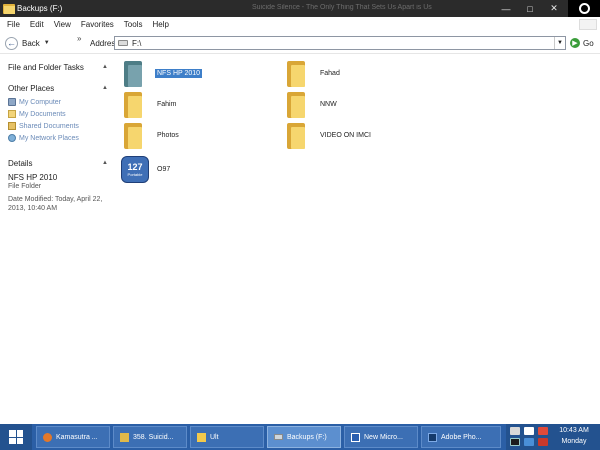 This screenshot has width=600, height=450. Describe the element at coordinates (574, 441) in the screenshot. I see `clock-day: Monday` at that location.